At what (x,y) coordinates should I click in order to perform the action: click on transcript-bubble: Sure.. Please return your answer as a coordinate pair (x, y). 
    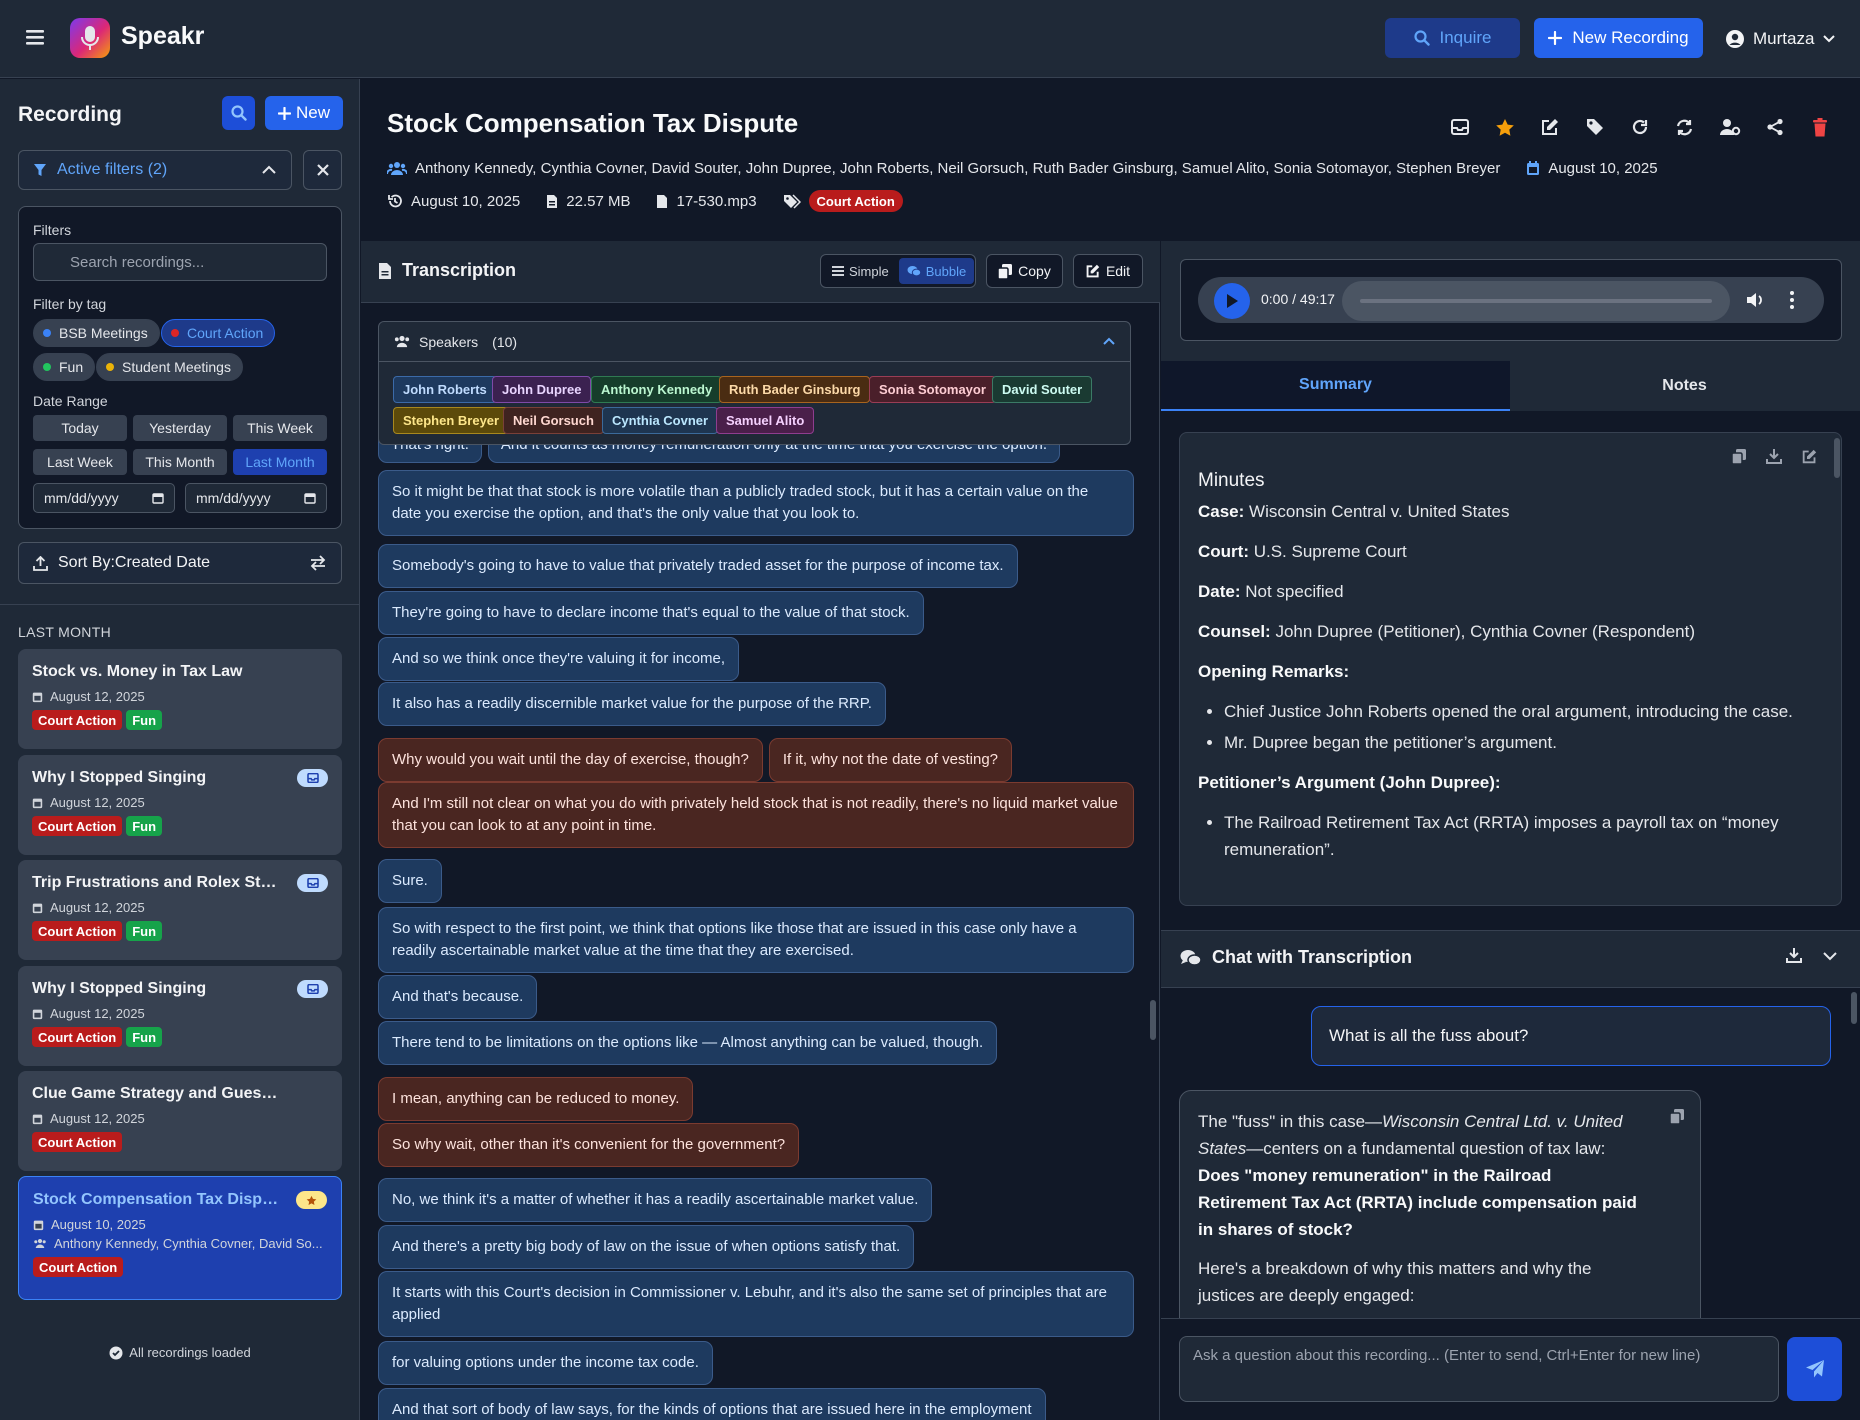
    Looking at the image, I should click on (410, 881).